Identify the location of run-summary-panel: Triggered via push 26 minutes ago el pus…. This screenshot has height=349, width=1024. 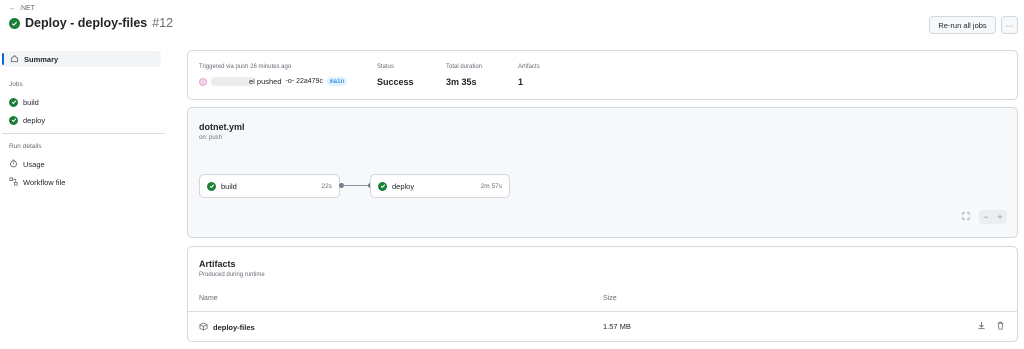
(602, 75).